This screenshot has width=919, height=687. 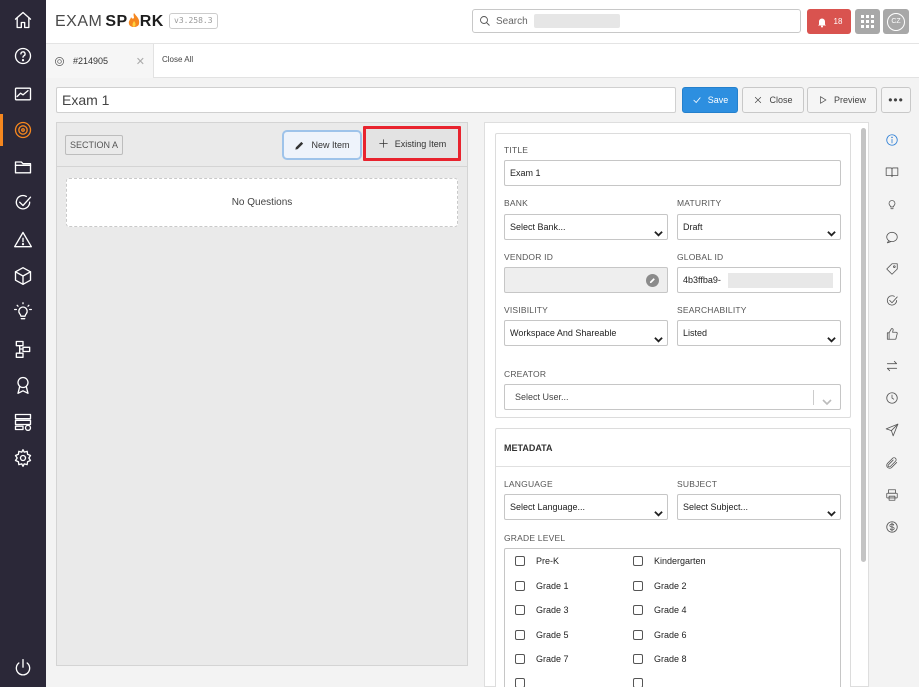 What do you see at coordinates (109, 22) in the screenshot?
I see `examspark-logo: EXAM SP RK` at bounding box center [109, 22].